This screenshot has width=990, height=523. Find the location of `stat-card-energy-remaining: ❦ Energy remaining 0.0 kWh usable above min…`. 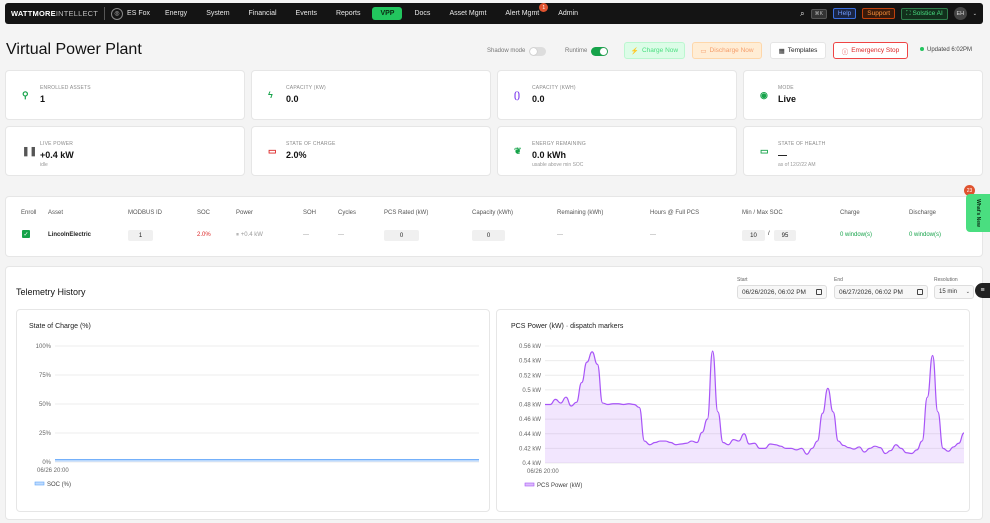

stat-card-energy-remaining: ❦ Energy remaining 0.0 kWh usable above min… is located at coordinates (617, 151).